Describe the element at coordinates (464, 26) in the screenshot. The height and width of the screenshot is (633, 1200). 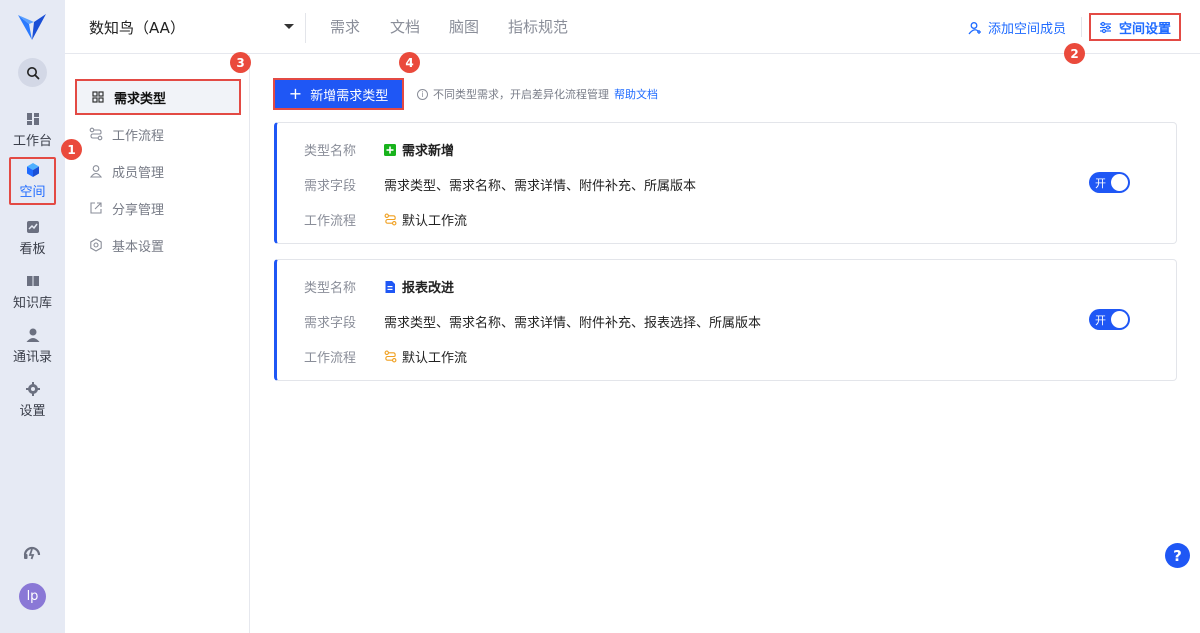
I see `tab-mindmap: 脑图` at that location.